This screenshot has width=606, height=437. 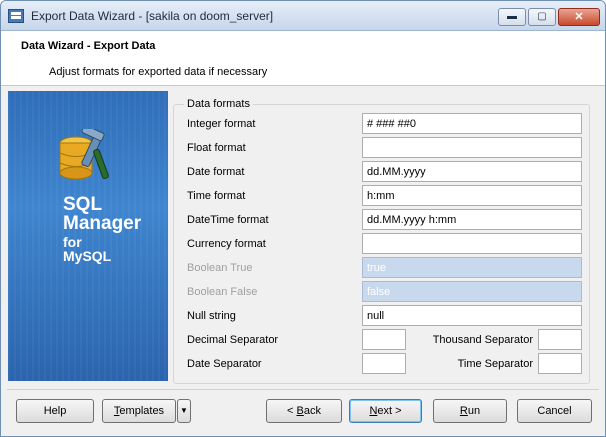 I want to click on float-format-input, so click(x=472, y=147).